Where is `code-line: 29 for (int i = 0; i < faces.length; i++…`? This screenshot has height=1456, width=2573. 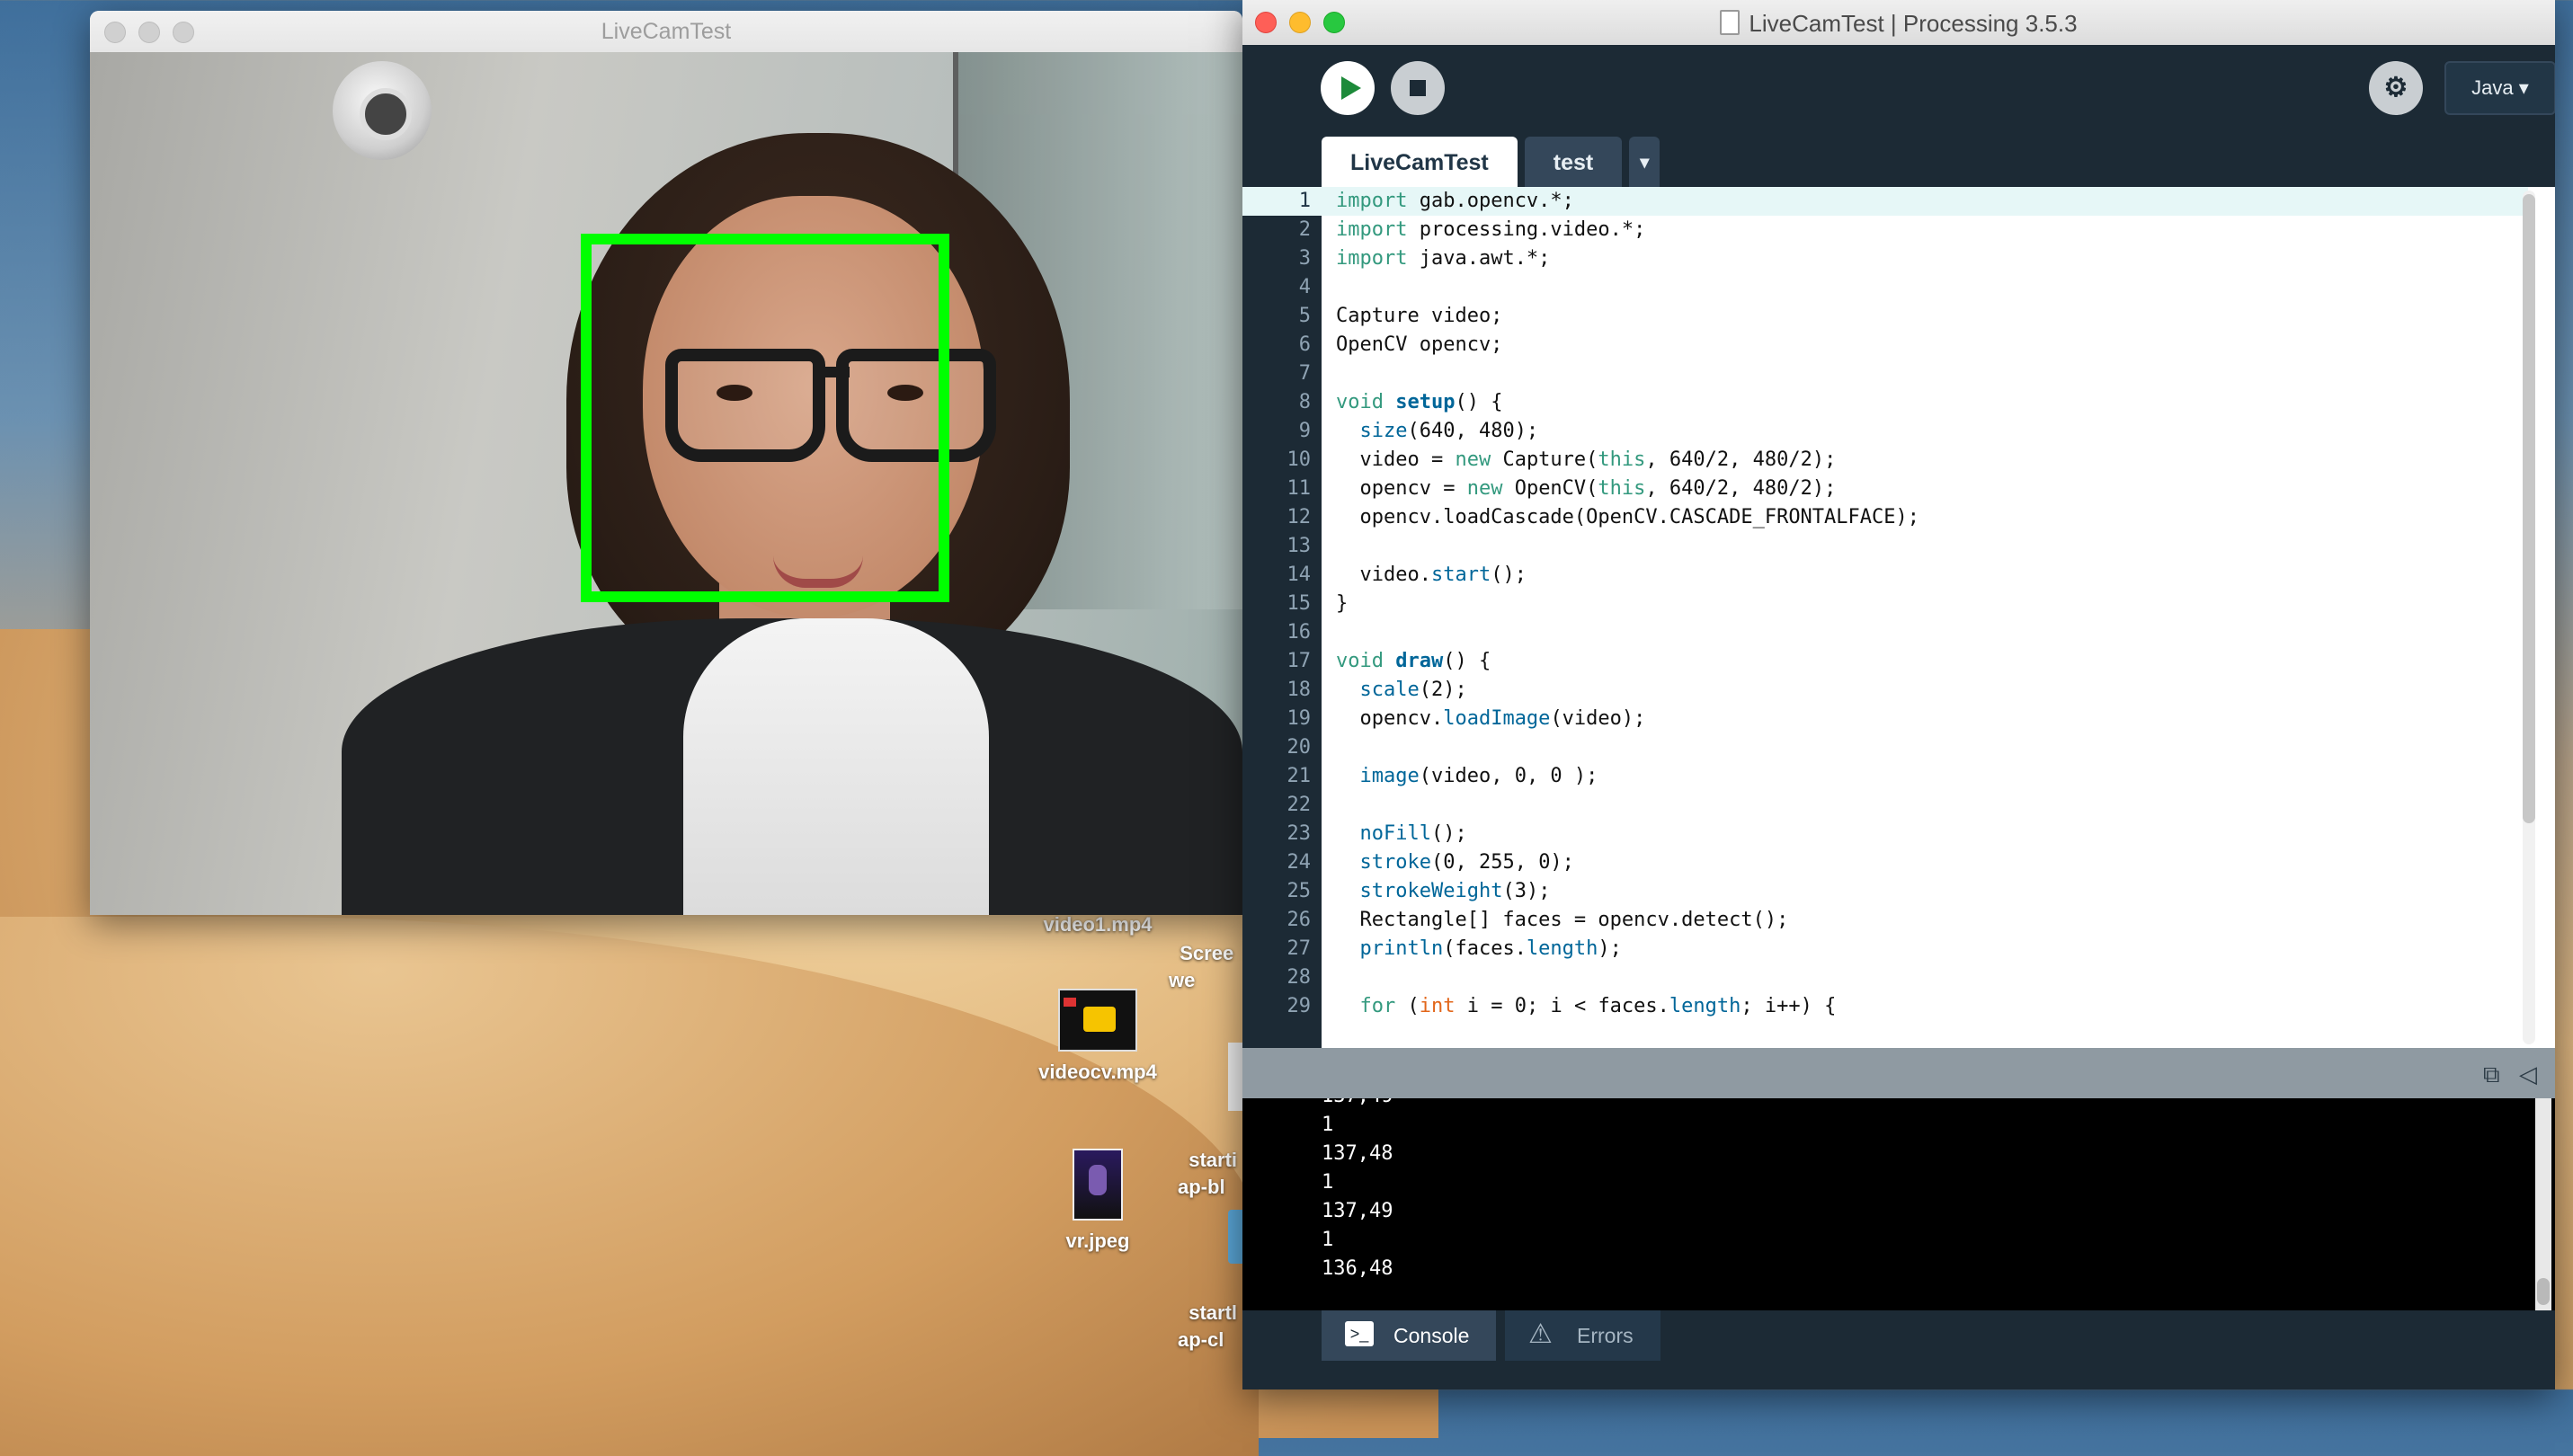
code-line: 29 for (int i = 0; i < faces.length; i++… is located at coordinates (1885, 1007).